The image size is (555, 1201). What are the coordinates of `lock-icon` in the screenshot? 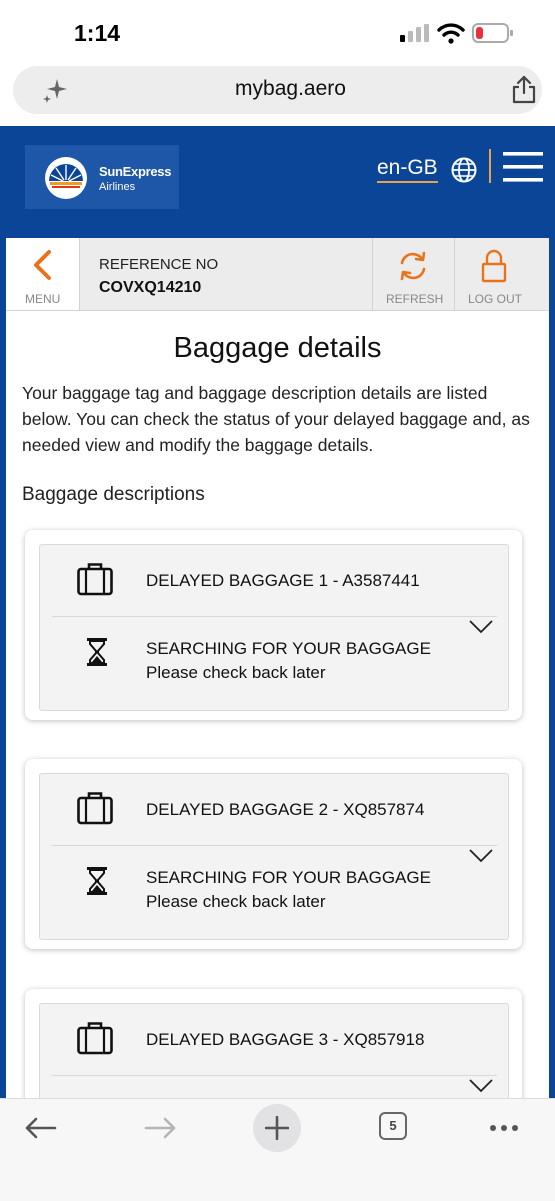 It's located at (494, 266).